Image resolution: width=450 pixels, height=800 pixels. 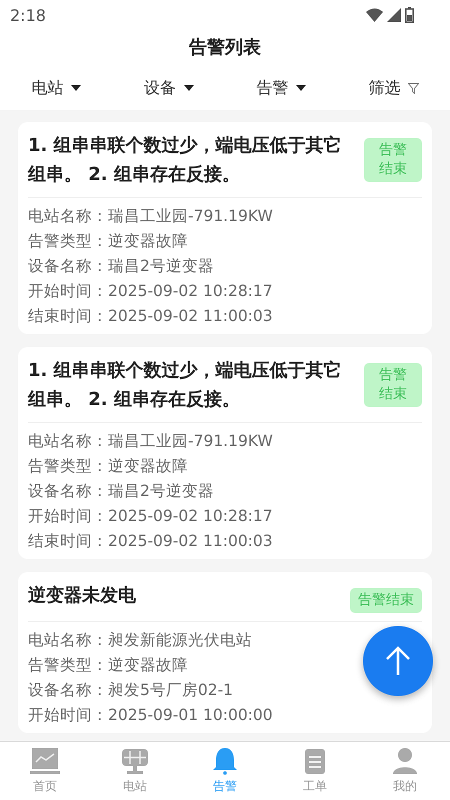 I want to click on signal-icon, so click(x=394, y=15).